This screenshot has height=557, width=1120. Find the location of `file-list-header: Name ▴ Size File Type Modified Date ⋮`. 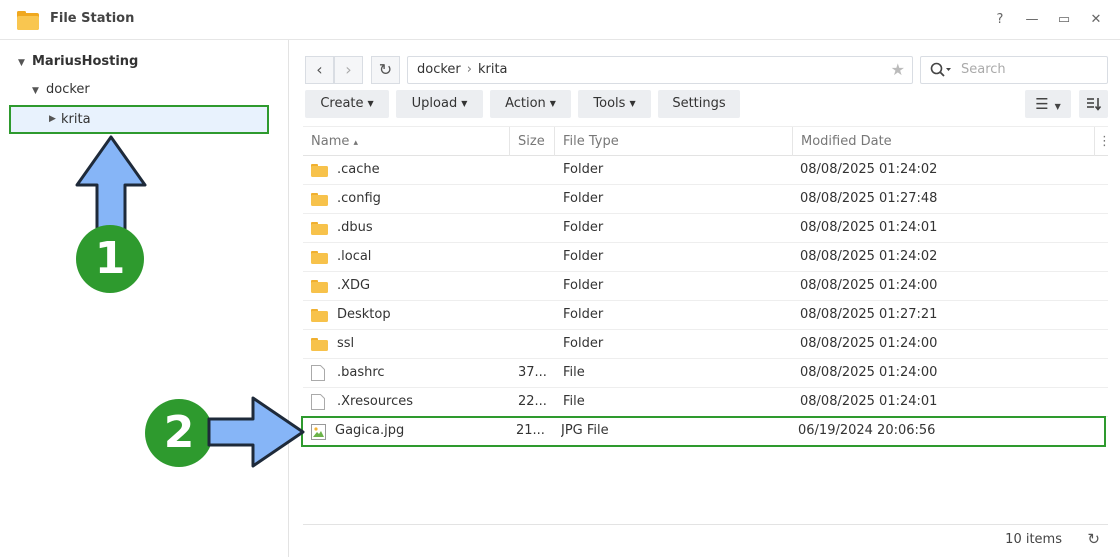

file-list-header: Name ▴ Size File Type Modified Date ⋮ is located at coordinates (707, 141).